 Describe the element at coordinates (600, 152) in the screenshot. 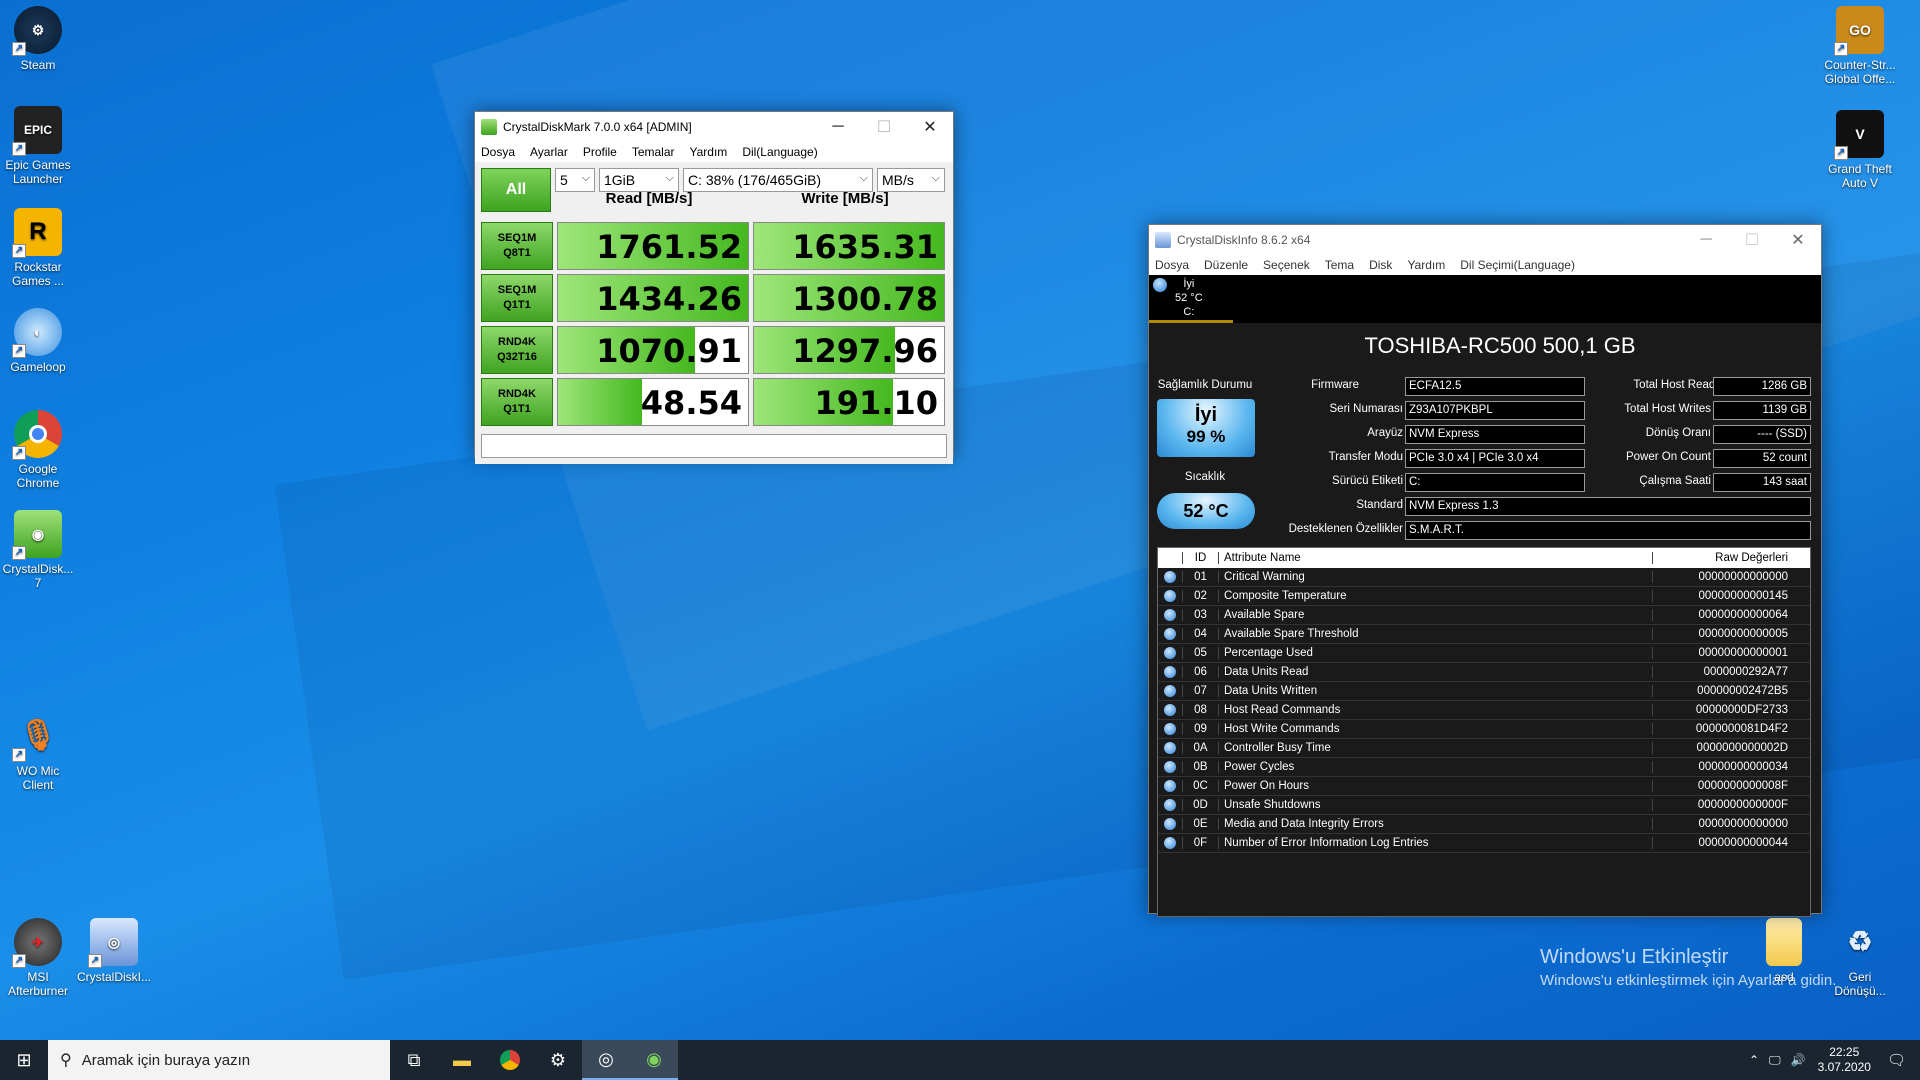

I see `menu-profile: Profile` at that location.